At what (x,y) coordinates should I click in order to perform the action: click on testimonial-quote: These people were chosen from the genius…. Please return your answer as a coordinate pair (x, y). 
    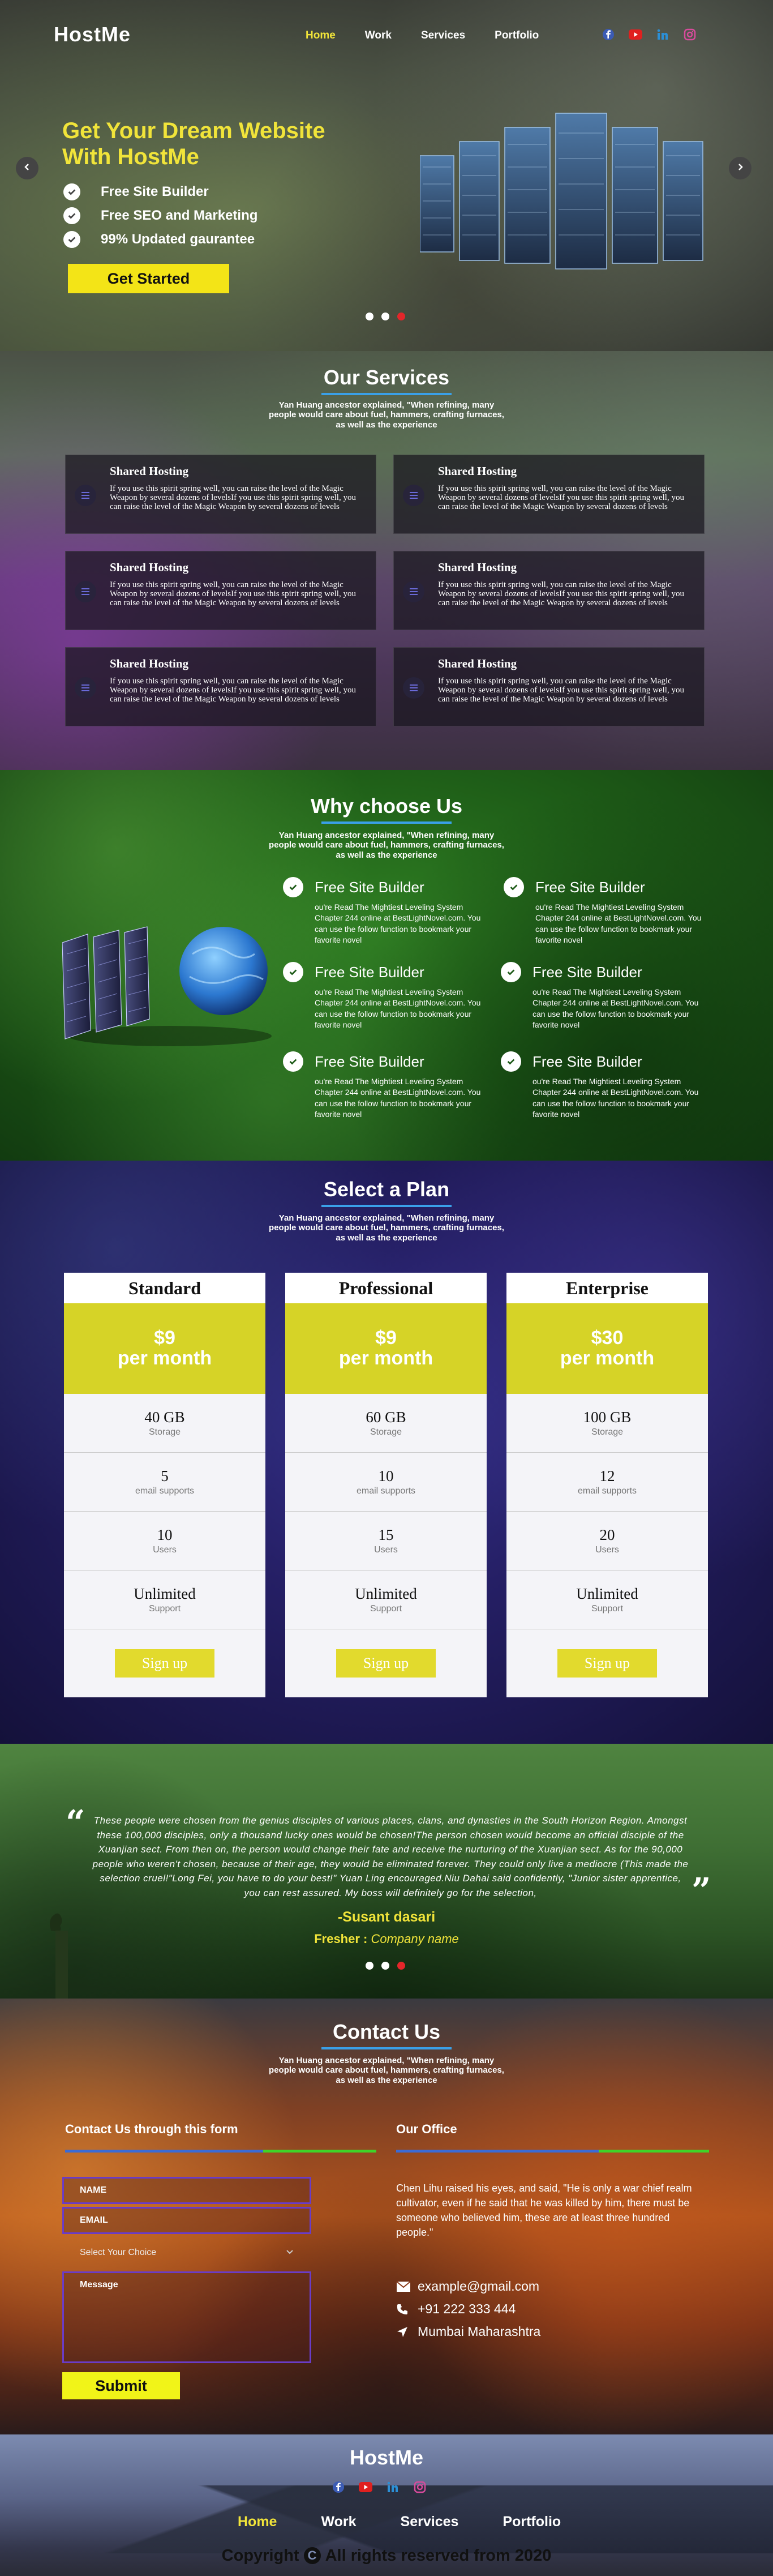
    Looking at the image, I should click on (390, 1856).